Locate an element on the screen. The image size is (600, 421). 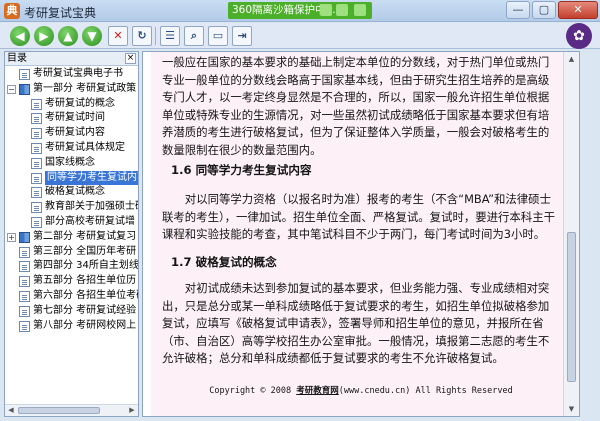
toolbar-separator is located at coordinates (155, 36).